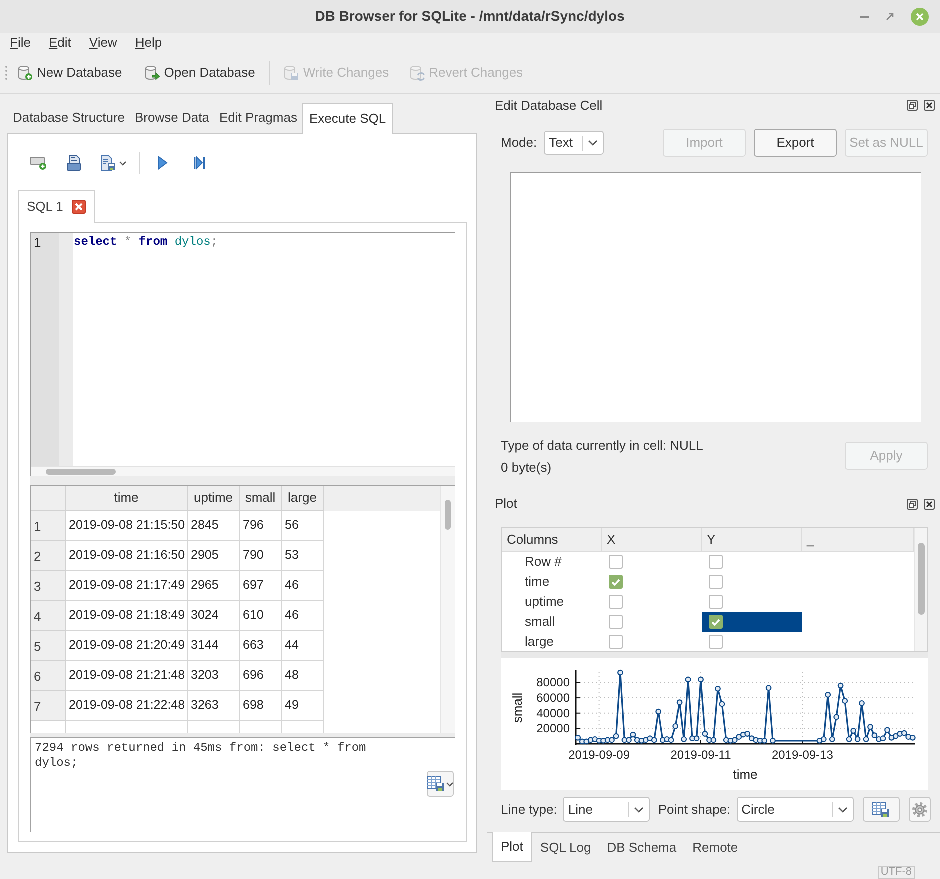  I want to click on maximize-icon, so click(890, 16).